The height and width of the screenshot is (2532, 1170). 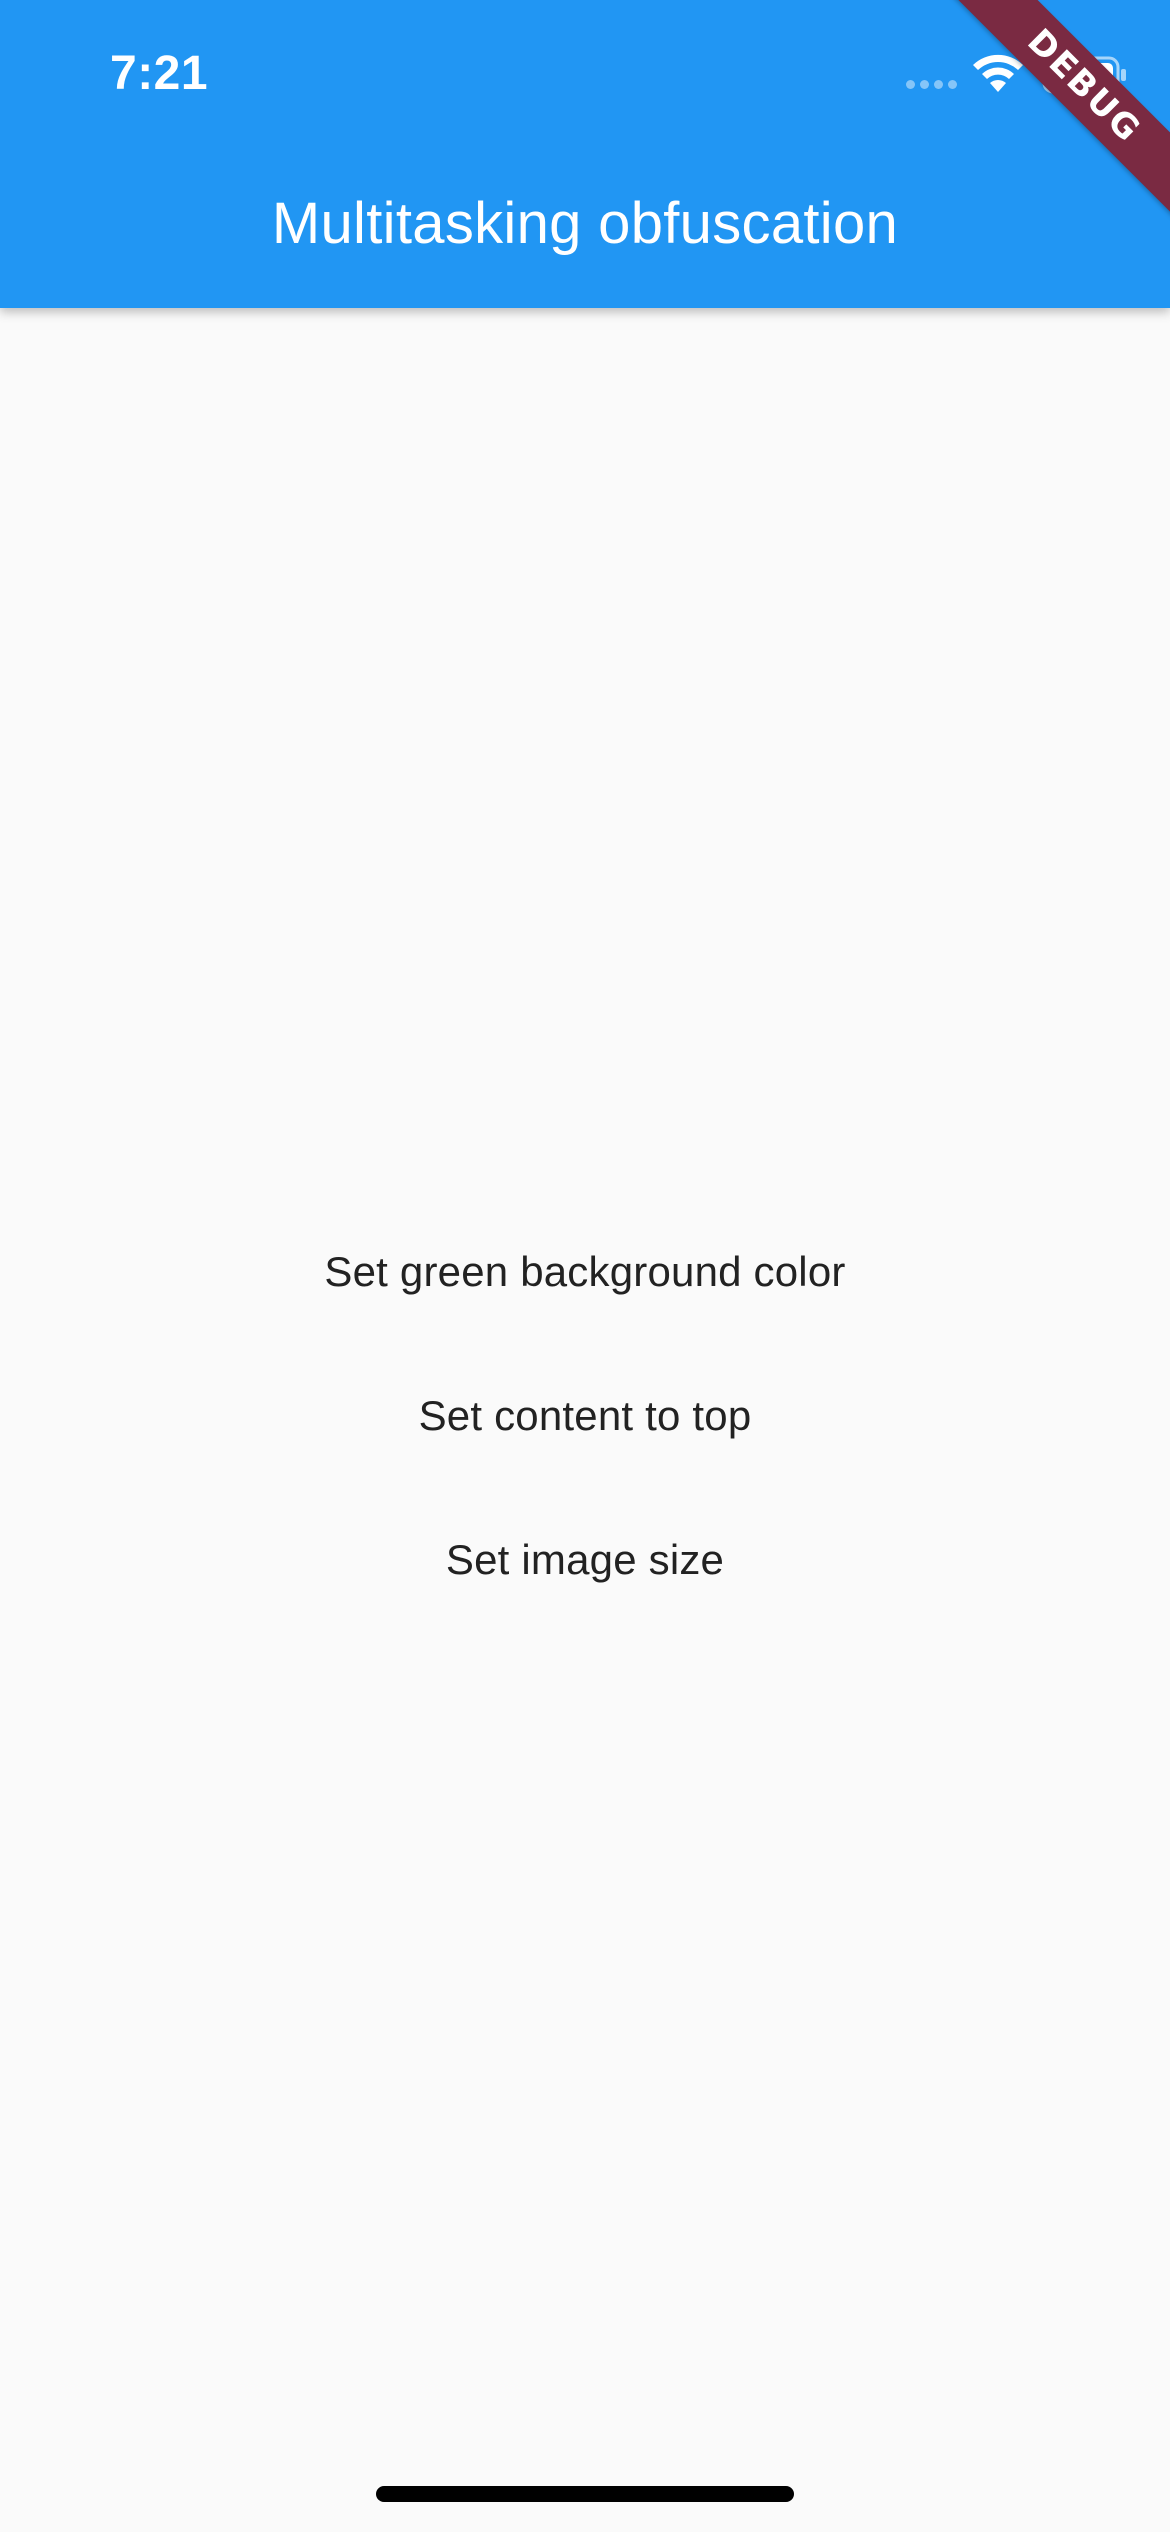 What do you see at coordinates (585, 2494) in the screenshot?
I see `home-indicator` at bounding box center [585, 2494].